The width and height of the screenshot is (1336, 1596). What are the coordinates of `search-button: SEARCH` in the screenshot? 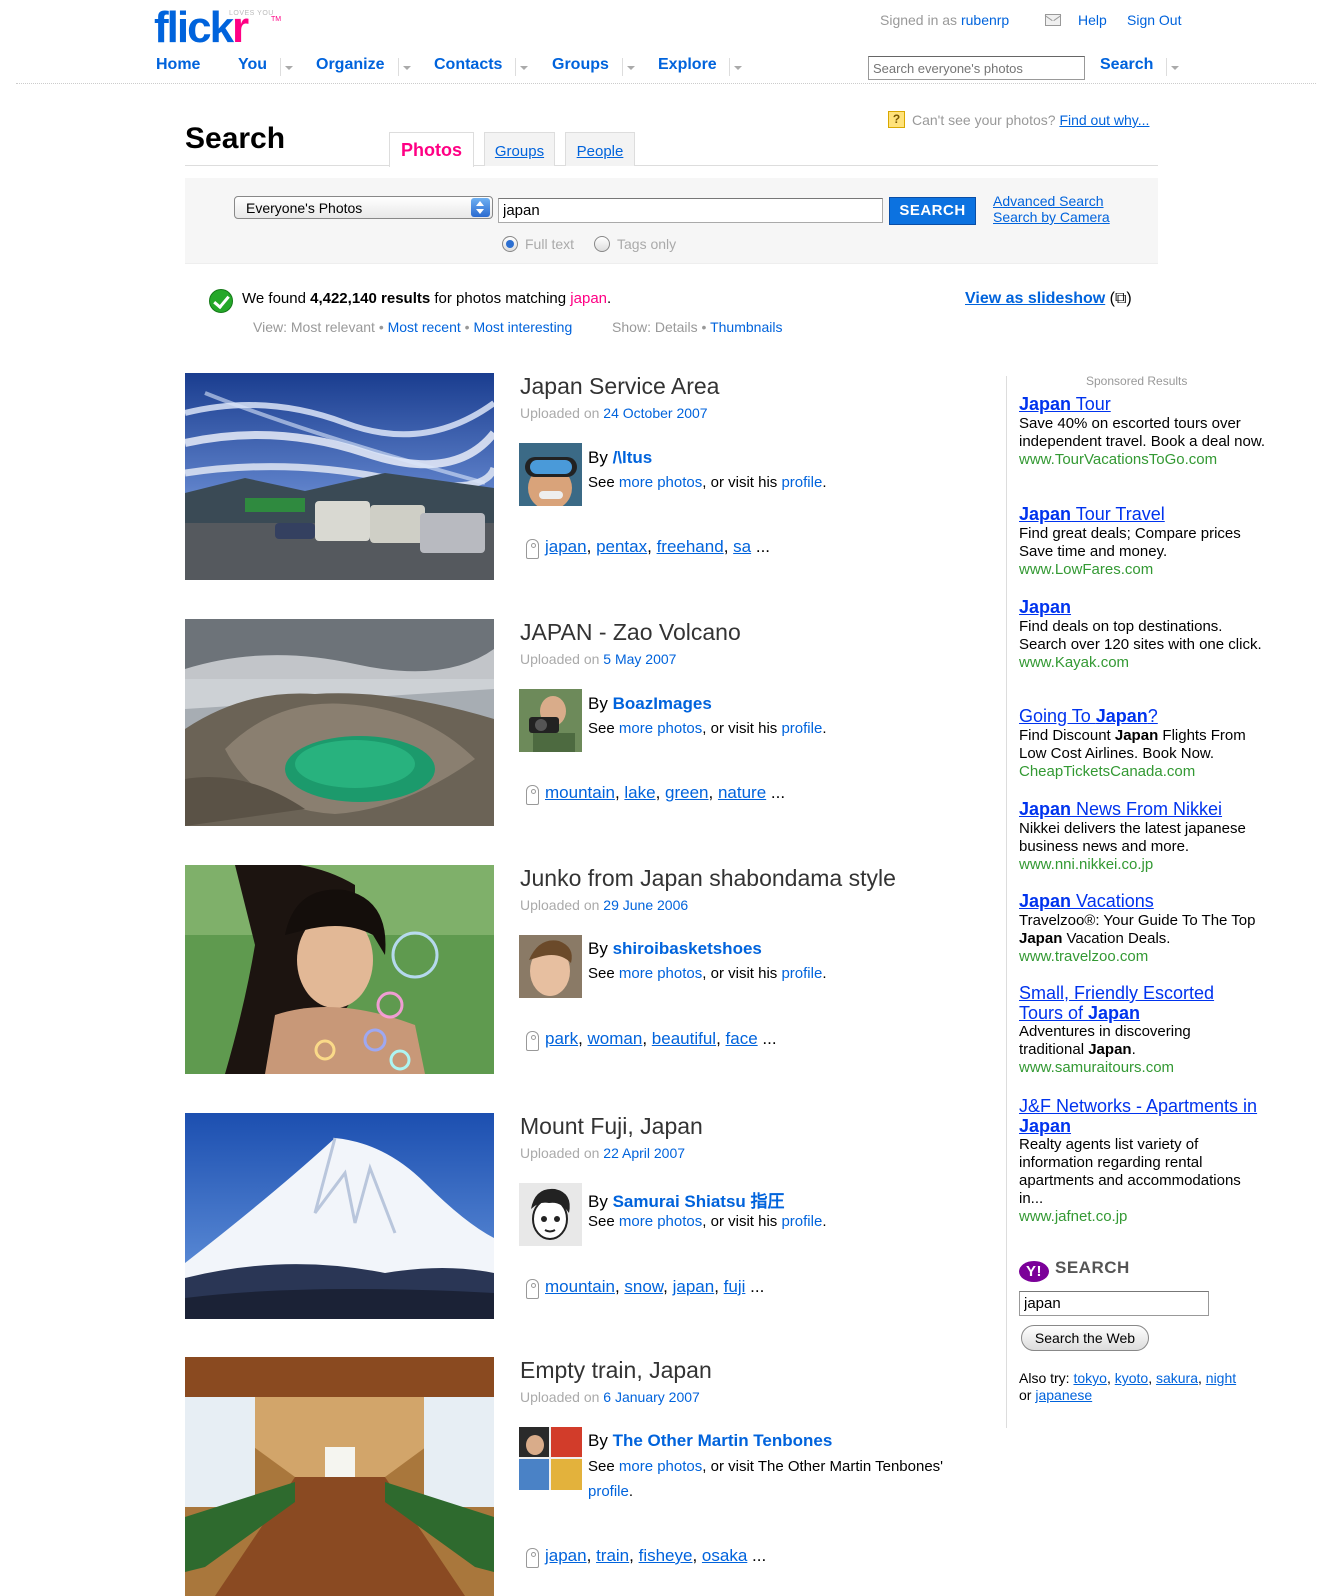 It's located at (932, 211).